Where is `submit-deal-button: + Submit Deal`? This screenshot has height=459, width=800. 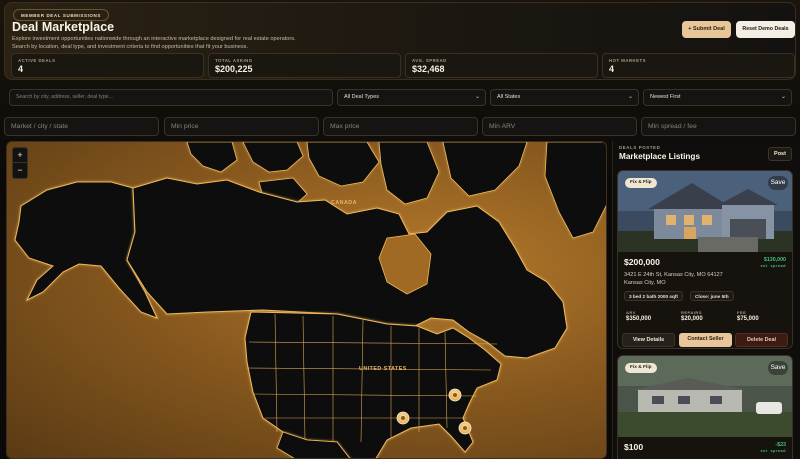 submit-deal-button: + Submit Deal is located at coordinates (706, 29).